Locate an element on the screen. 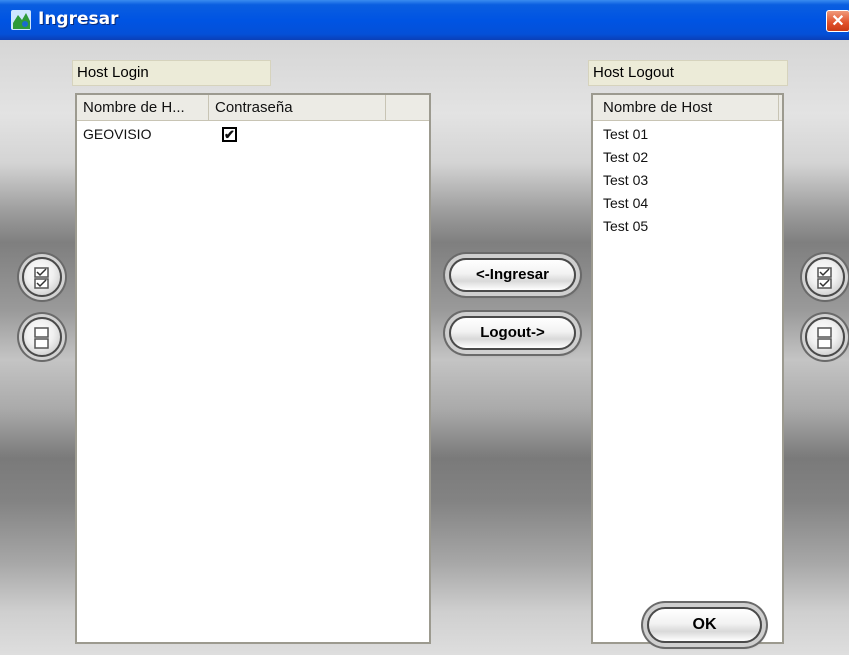 This screenshot has height=655, width=849. host-logout-list-header: Nombre de Host is located at coordinates (687, 108).